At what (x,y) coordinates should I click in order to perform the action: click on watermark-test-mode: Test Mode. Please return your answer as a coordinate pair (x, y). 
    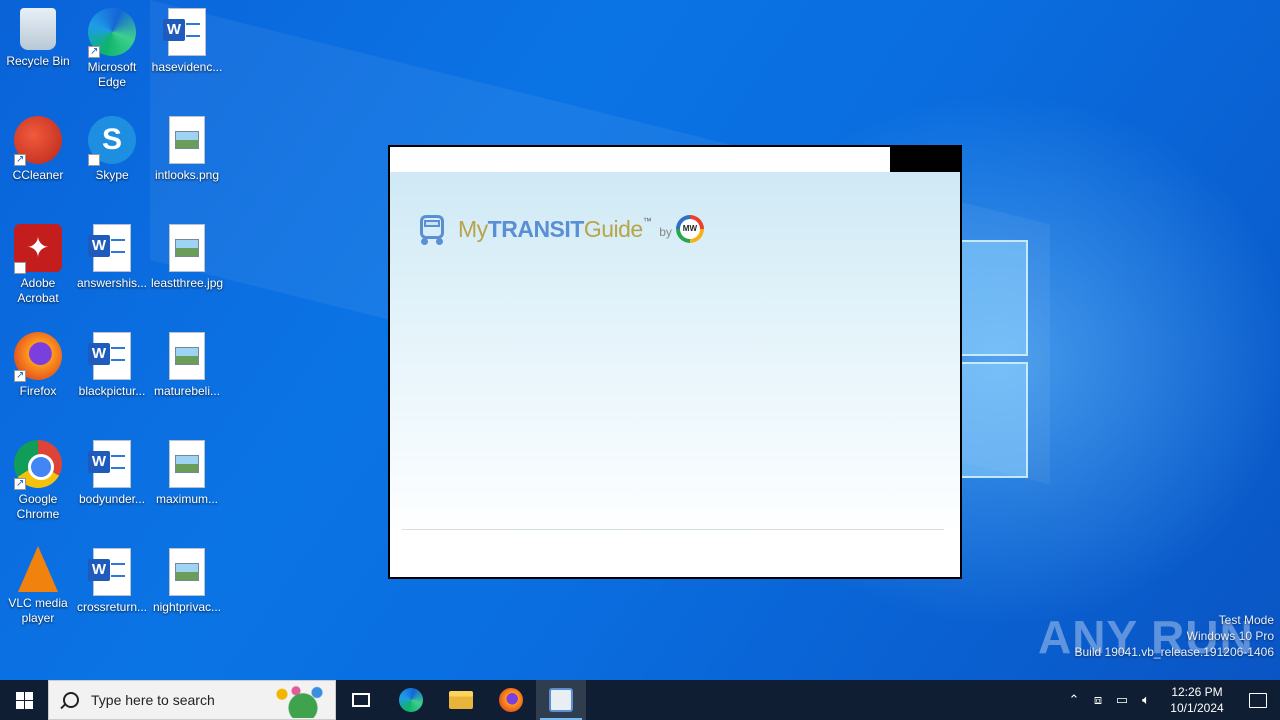
    Looking at the image, I should click on (1246, 620).